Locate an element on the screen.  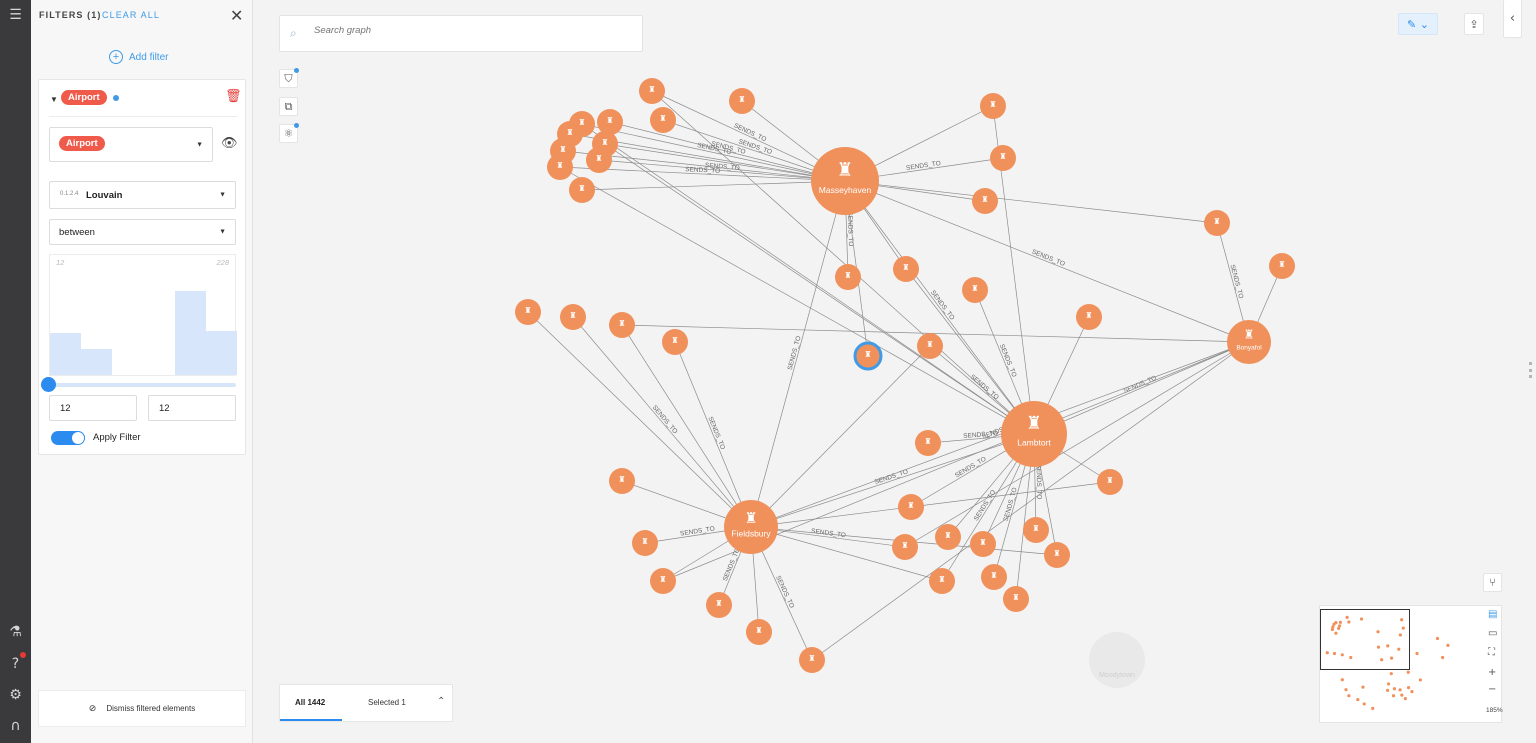
logo-icon: ∩ is located at coordinates (15, 725).